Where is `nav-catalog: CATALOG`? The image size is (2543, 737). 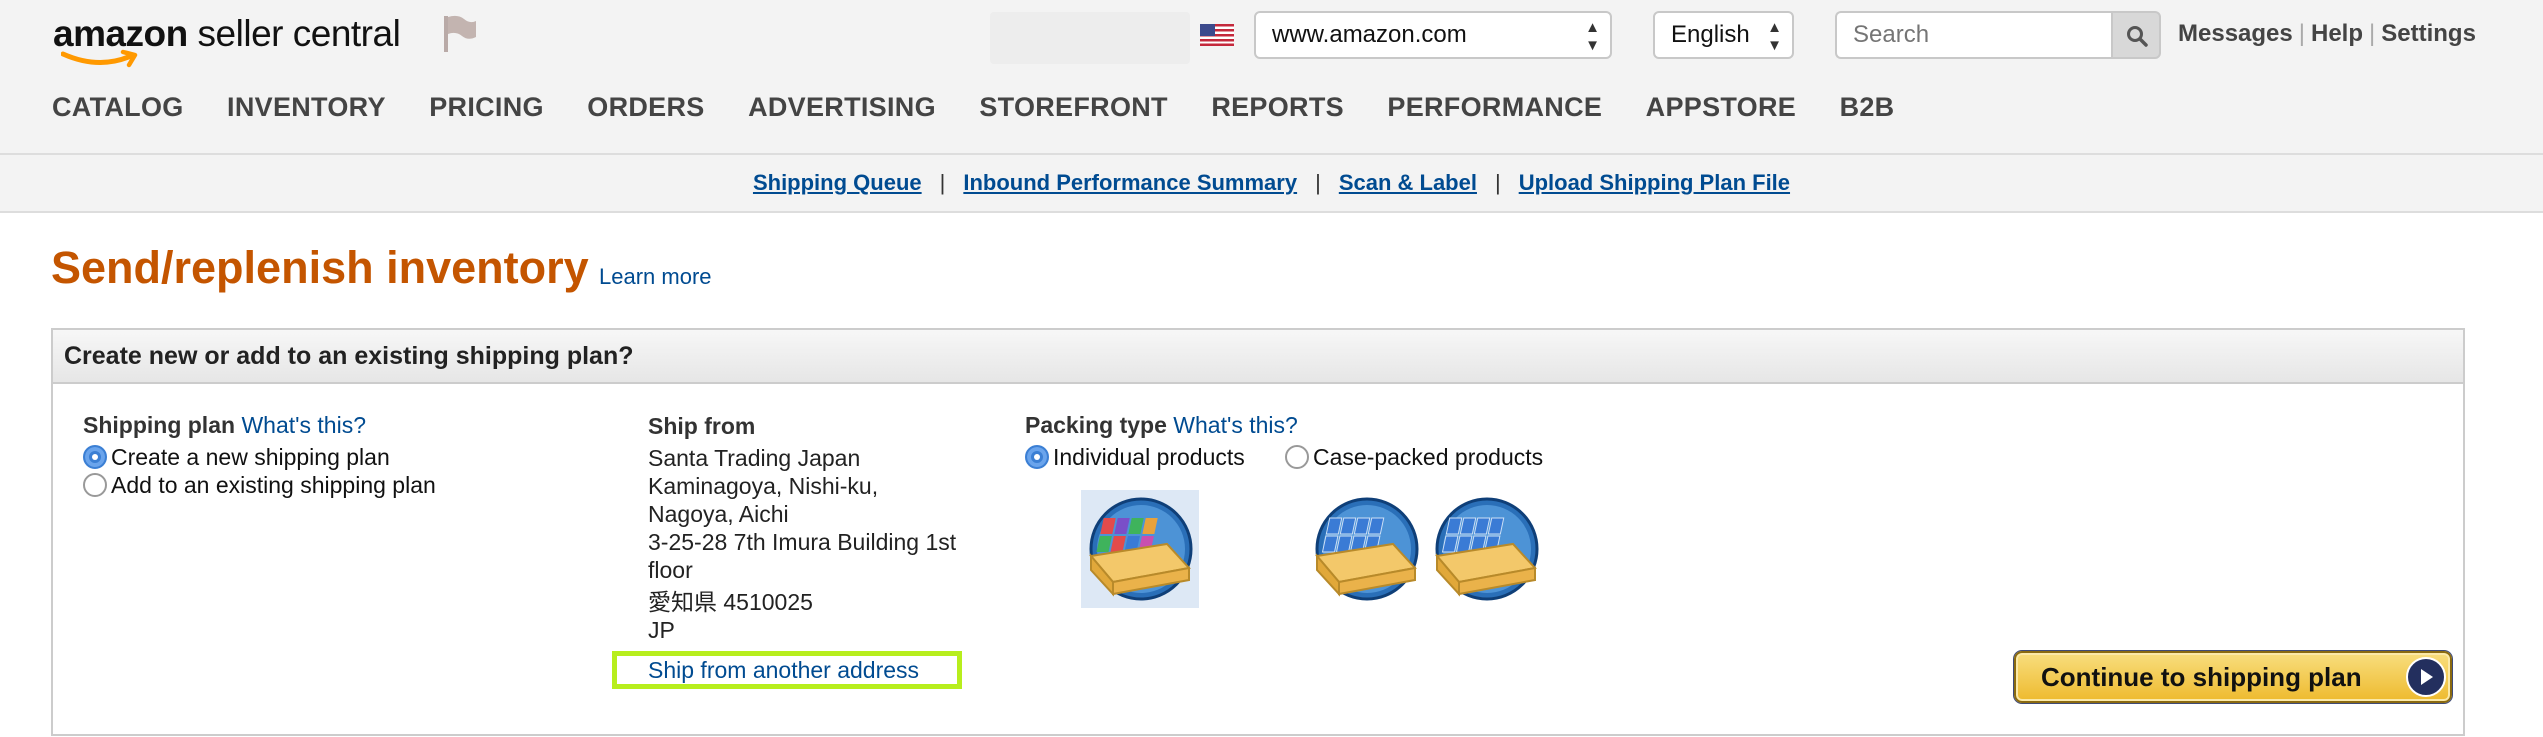 nav-catalog: CATALOG is located at coordinates (118, 107).